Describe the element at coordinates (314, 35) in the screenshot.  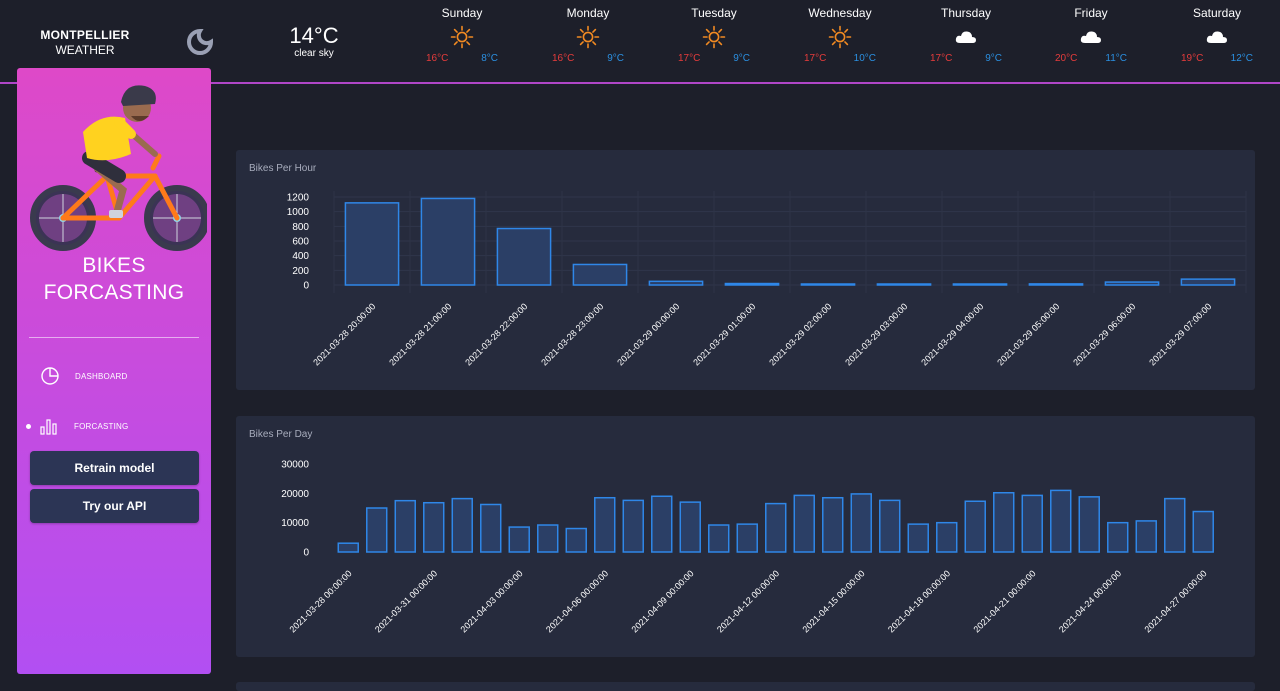
I see `current-temperature: 14°C` at that location.